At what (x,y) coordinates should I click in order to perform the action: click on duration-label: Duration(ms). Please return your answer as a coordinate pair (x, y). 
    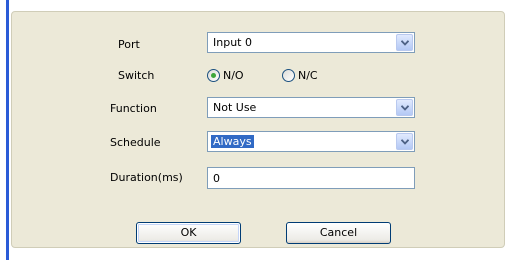
    Looking at the image, I should click on (146, 177).